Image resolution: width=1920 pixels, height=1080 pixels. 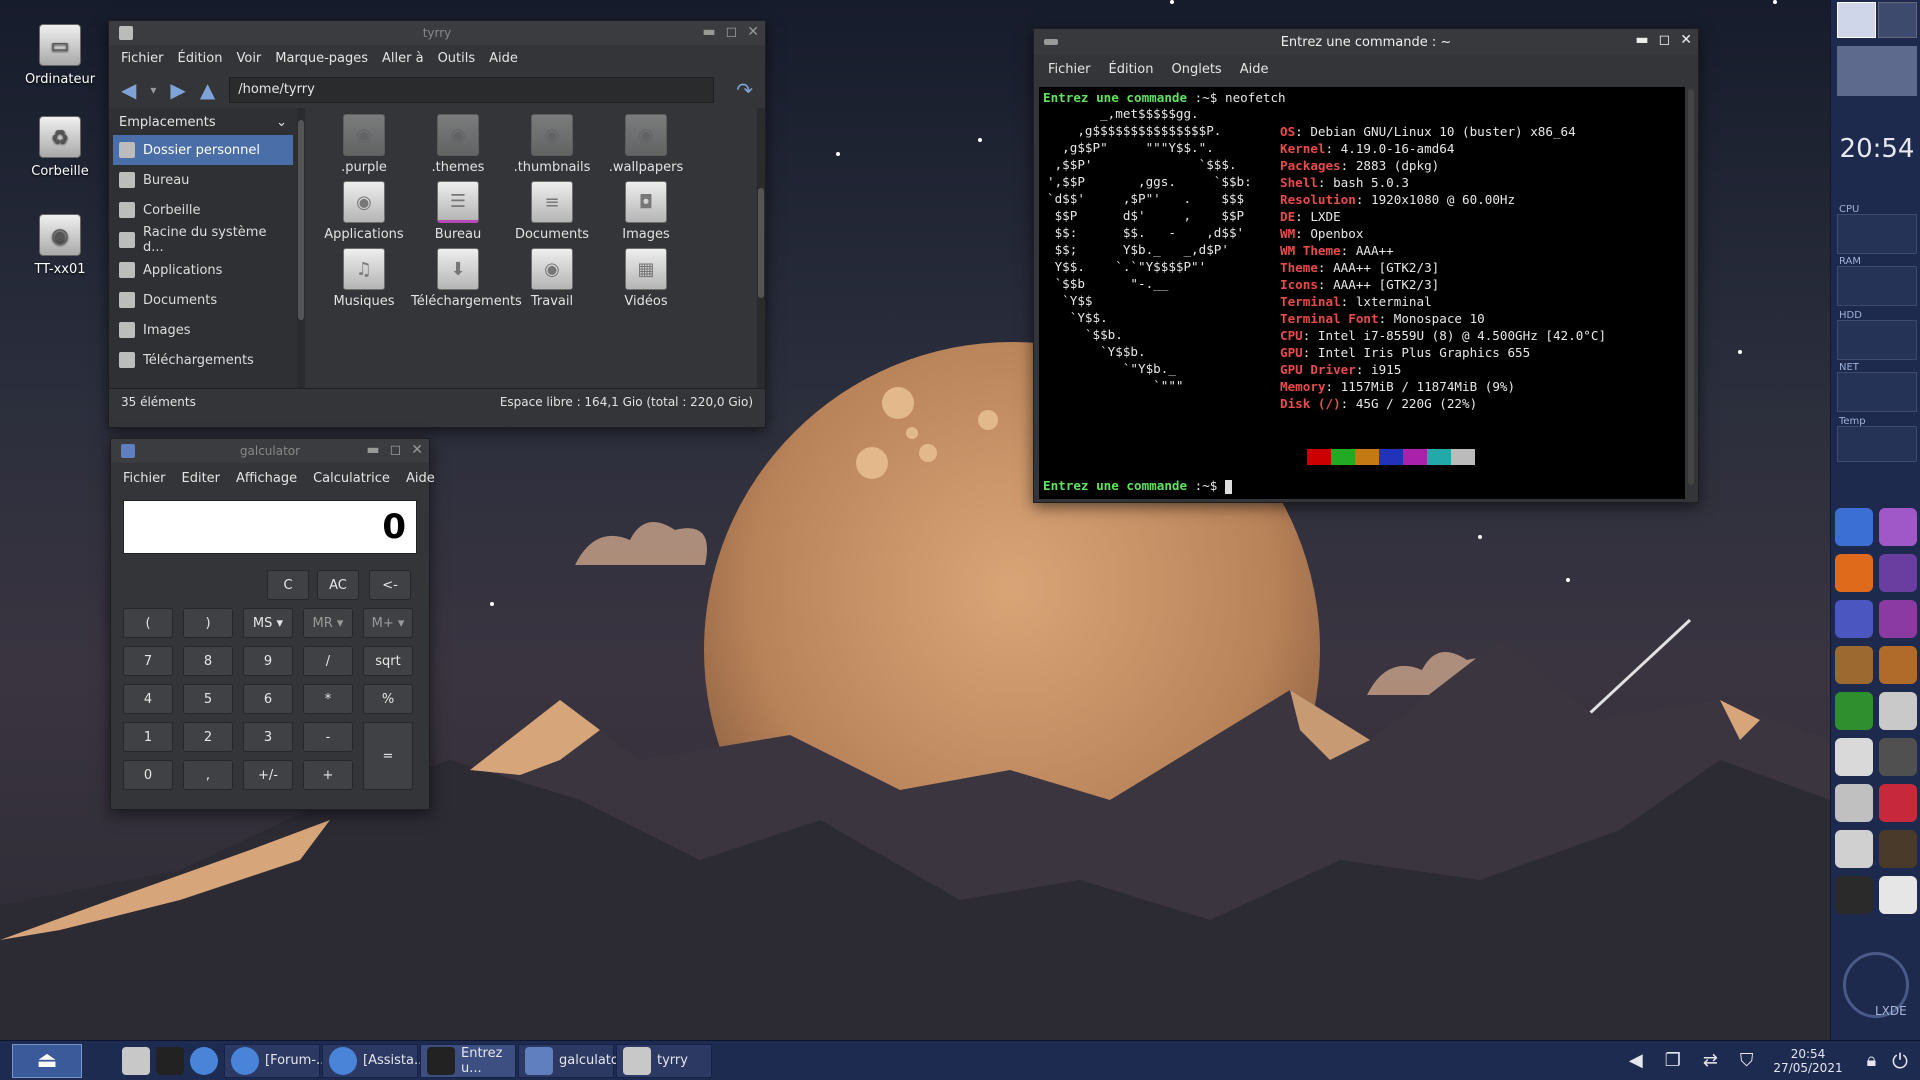 What do you see at coordinates (457, 58) in the screenshot?
I see `menu-outils: Outils` at bounding box center [457, 58].